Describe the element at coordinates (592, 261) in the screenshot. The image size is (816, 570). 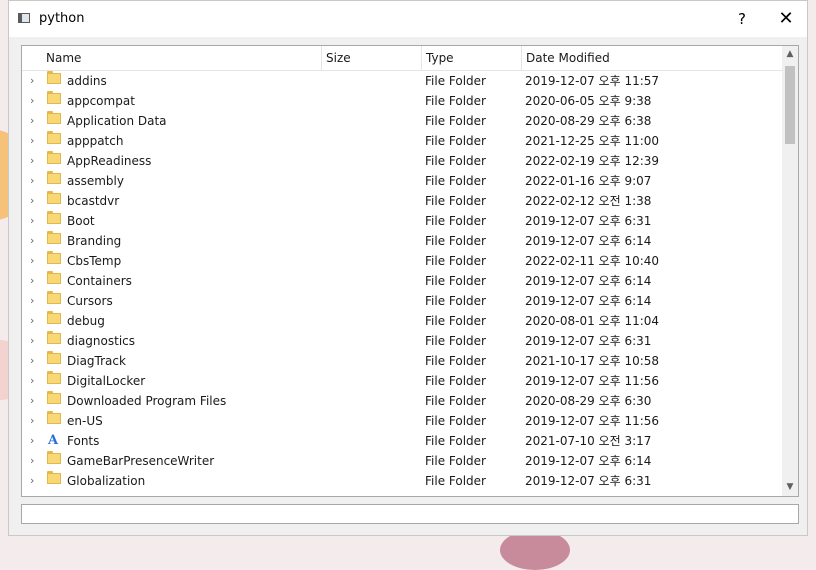
I see `row-date-modified: 2022-02-11 오후 10:40` at that location.